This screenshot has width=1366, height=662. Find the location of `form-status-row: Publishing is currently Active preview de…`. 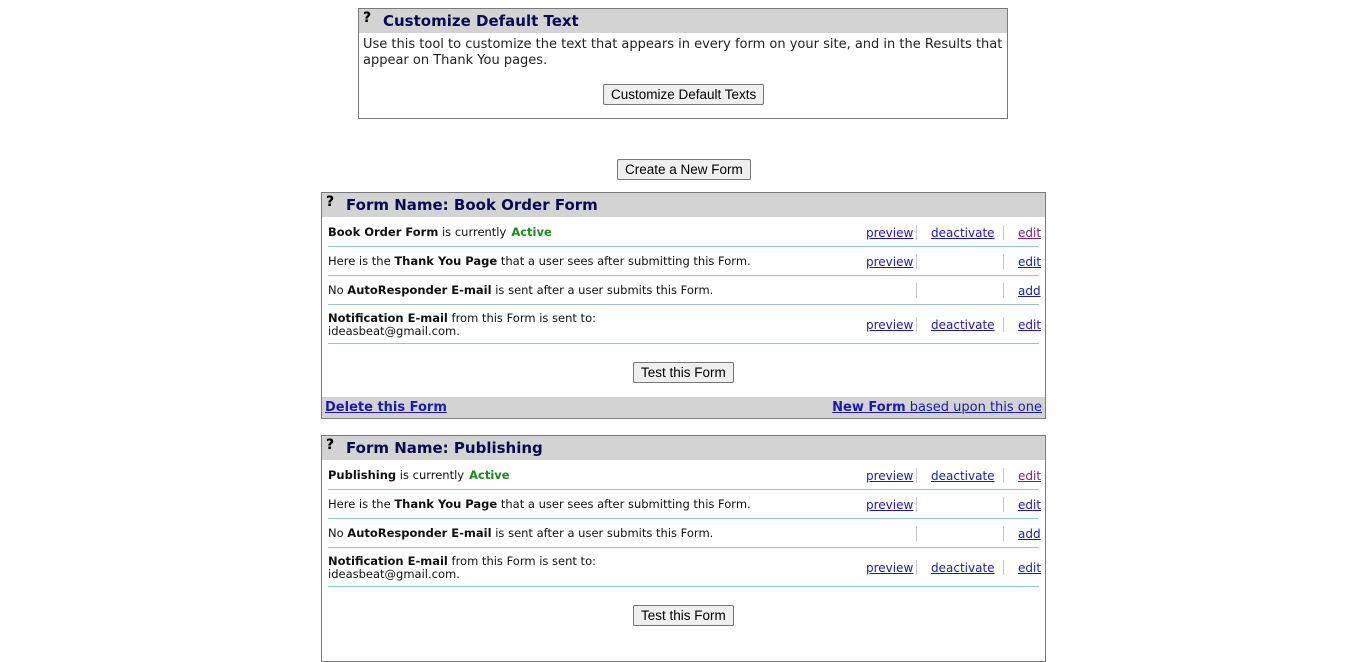

form-status-row: Publishing is currently Active preview de… is located at coordinates (684, 475).